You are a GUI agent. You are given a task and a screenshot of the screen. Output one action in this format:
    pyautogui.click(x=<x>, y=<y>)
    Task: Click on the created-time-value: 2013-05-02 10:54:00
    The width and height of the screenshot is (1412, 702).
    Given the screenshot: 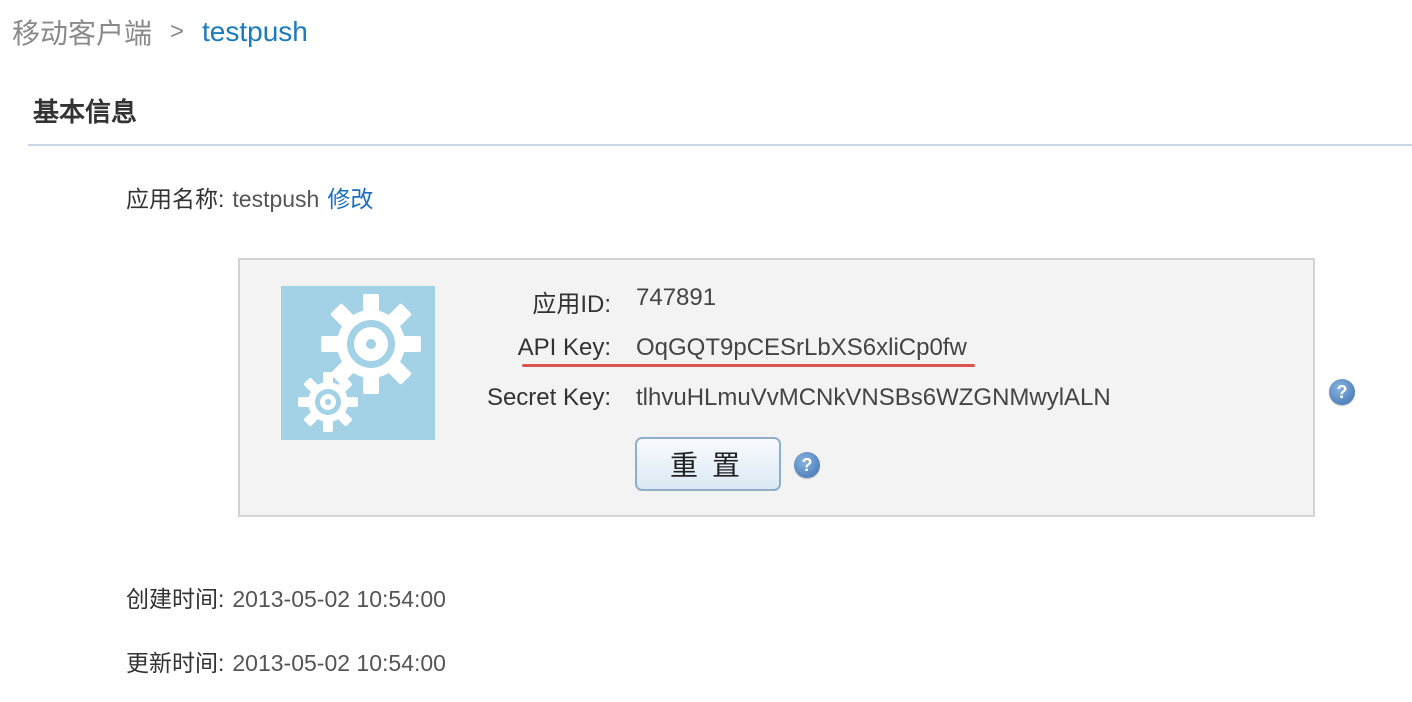 What is the action you would take?
    pyautogui.click(x=339, y=599)
    